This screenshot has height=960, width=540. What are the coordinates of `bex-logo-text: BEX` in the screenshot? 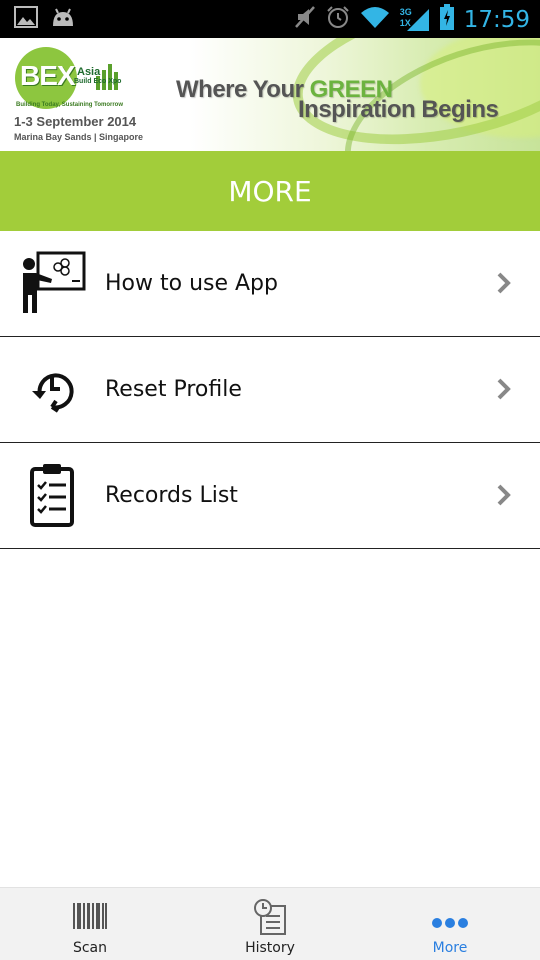 It's located at (48, 75).